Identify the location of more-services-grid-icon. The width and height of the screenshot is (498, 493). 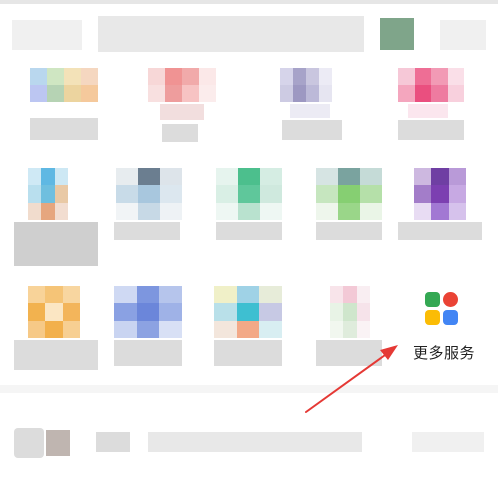
(442, 309).